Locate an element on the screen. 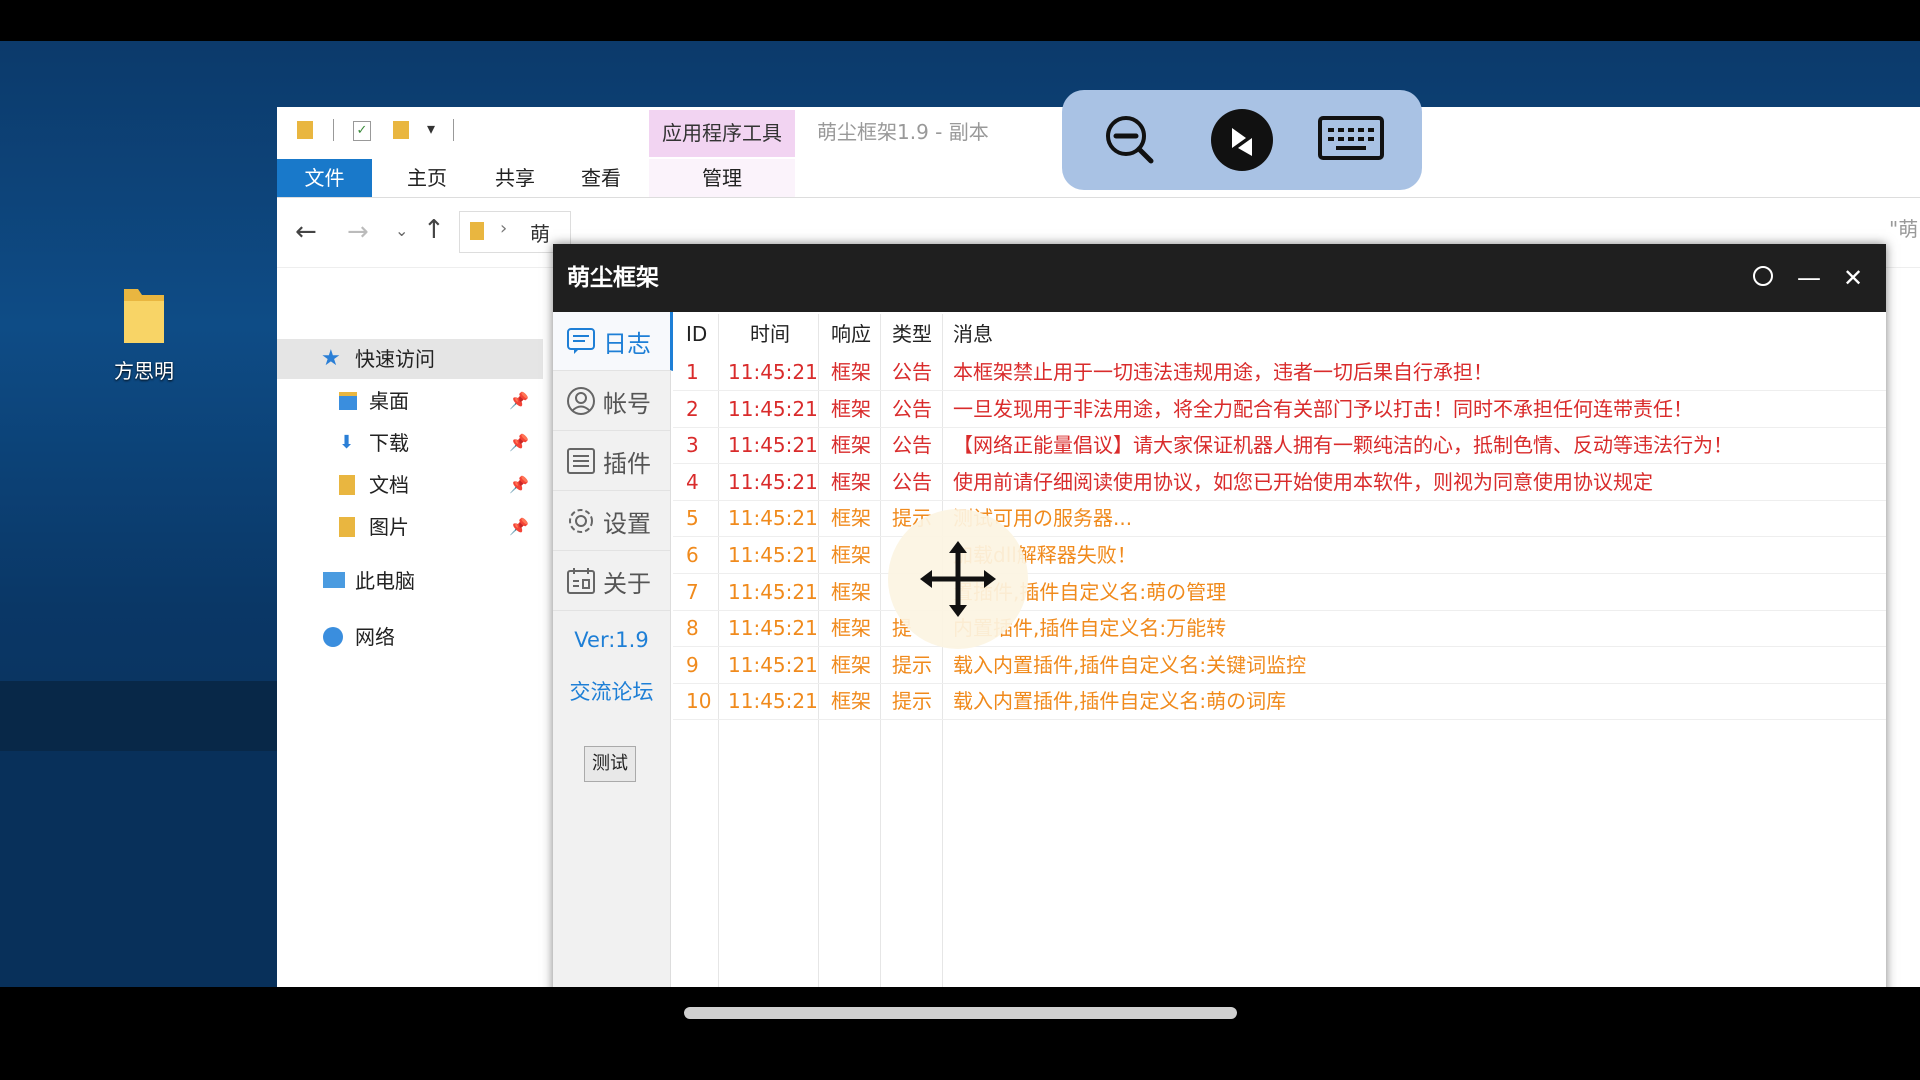  remote-desktop-icon is located at coordinates (1242, 142).